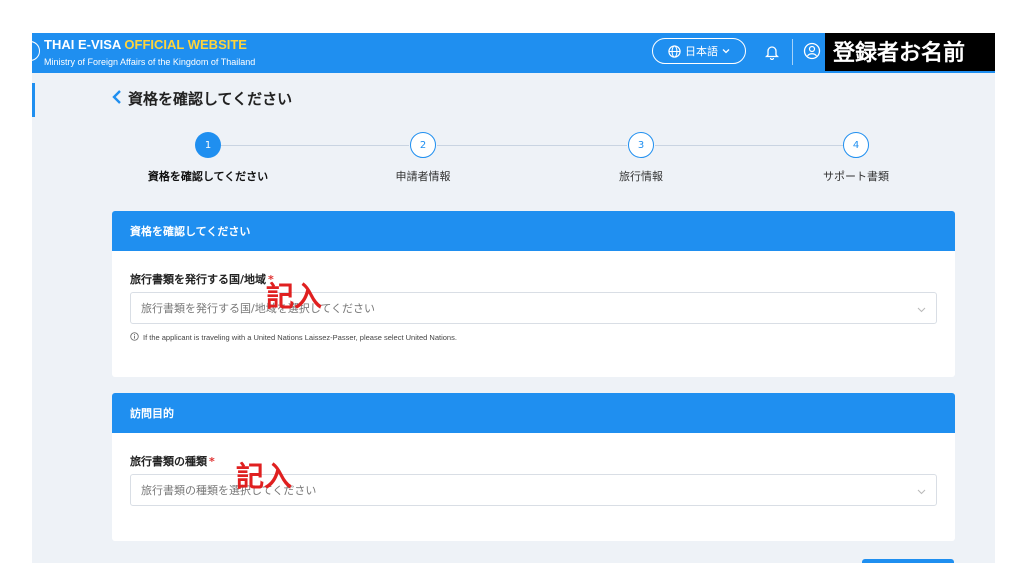  What do you see at coordinates (641, 176) in the screenshot?
I see `step-label: 旅行情報` at bounding box center [641, 176].